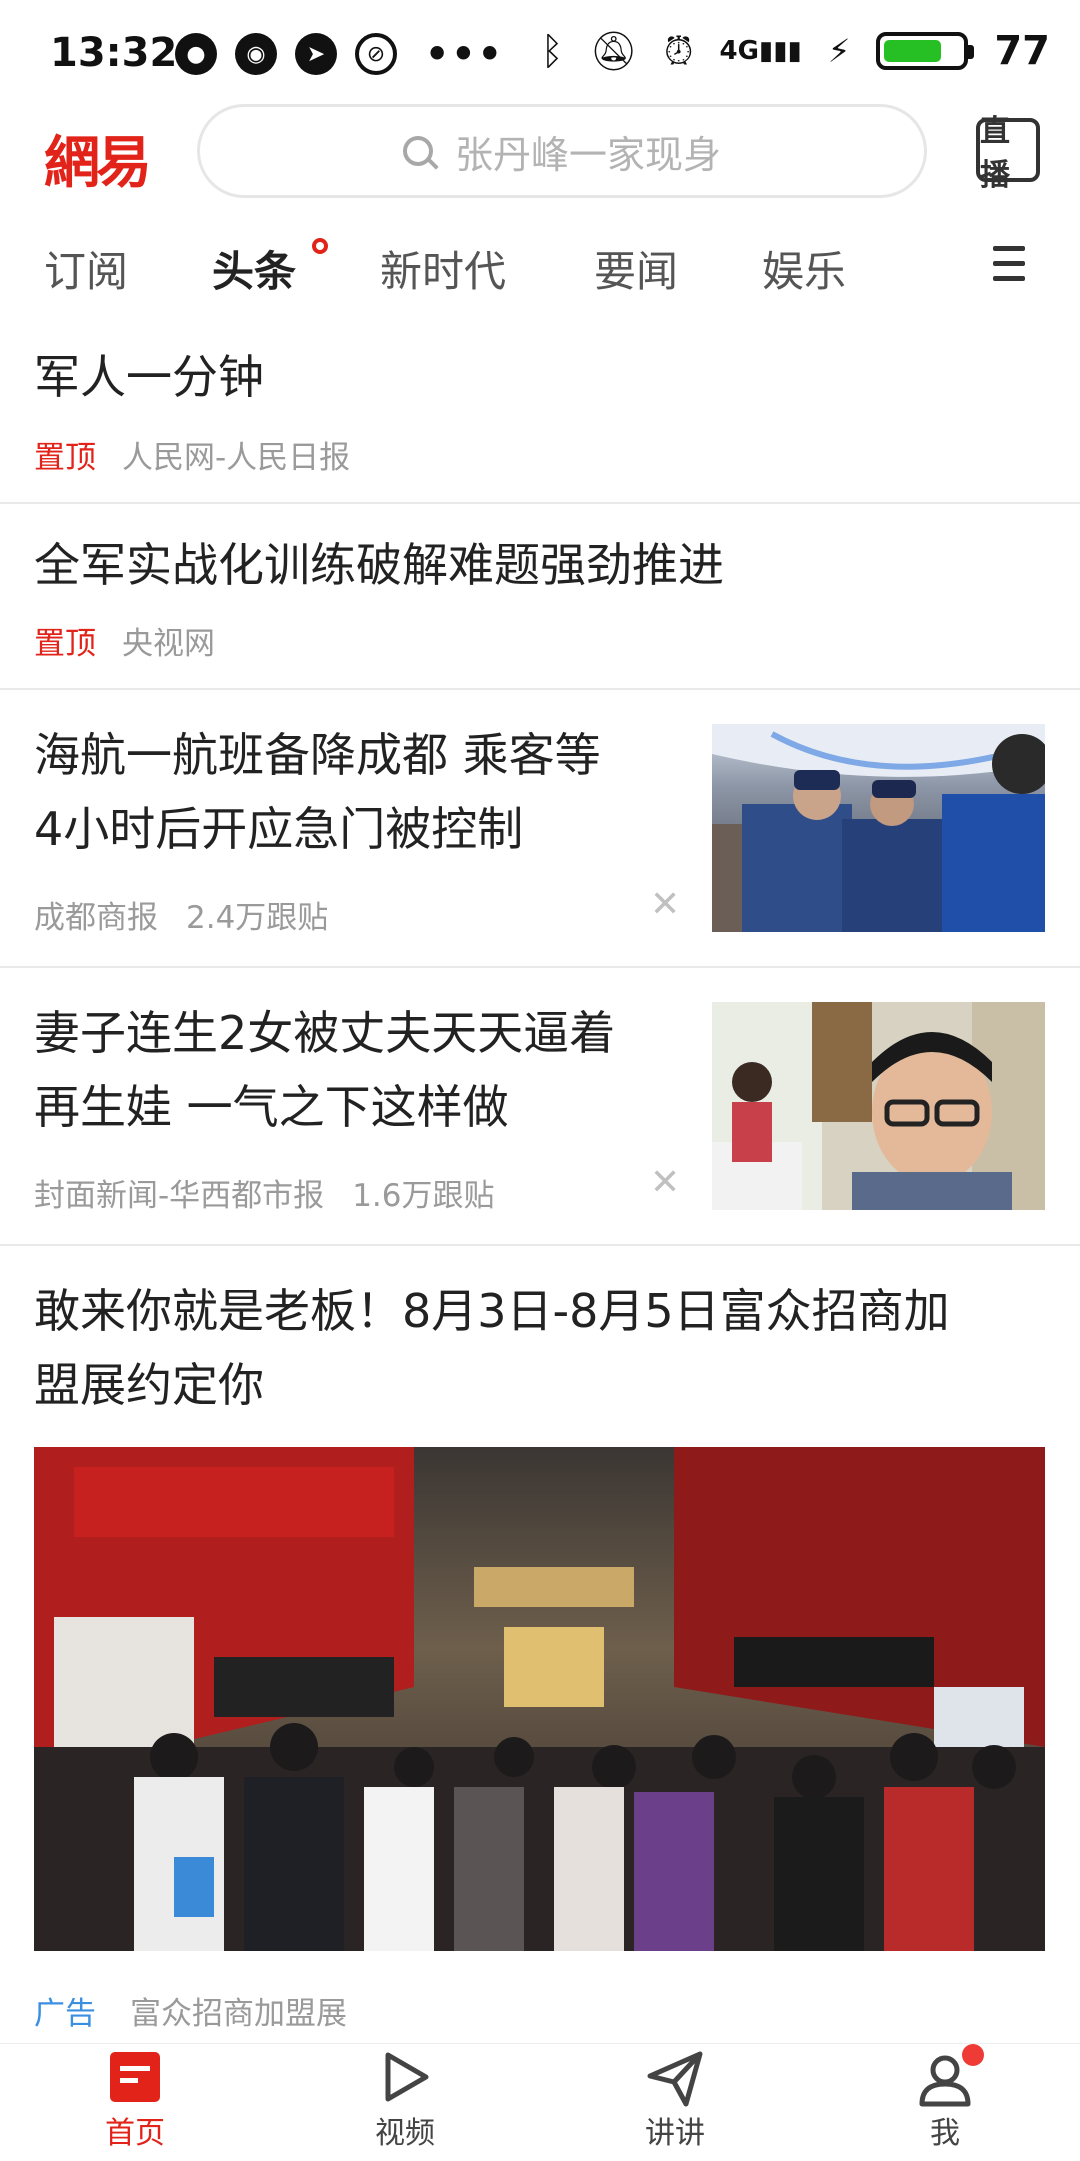  What do you see at coordinates (379, 565) in the screenshot?
I see `news-title: 全军实战化训练破解难题强劲推进` at bounding box center [379, 565].